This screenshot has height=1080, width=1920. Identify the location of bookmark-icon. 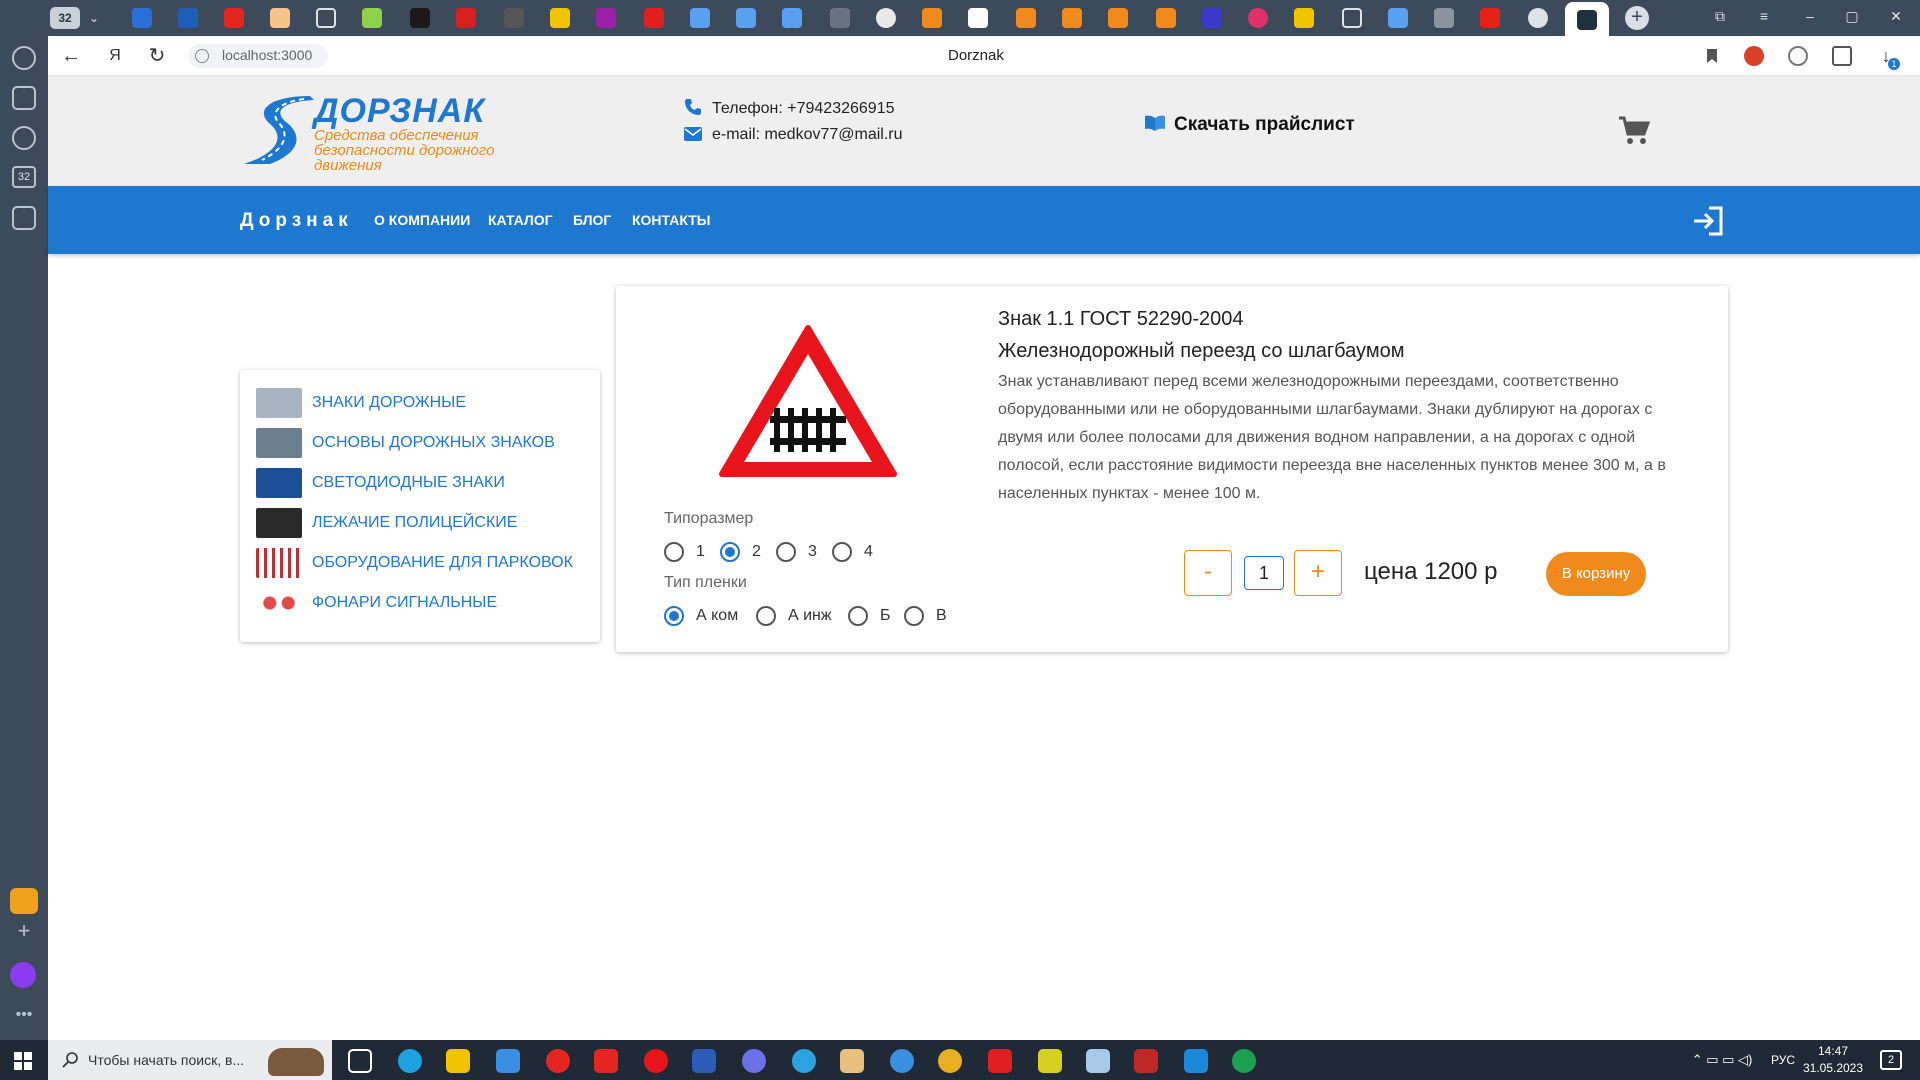
(1712, 56).